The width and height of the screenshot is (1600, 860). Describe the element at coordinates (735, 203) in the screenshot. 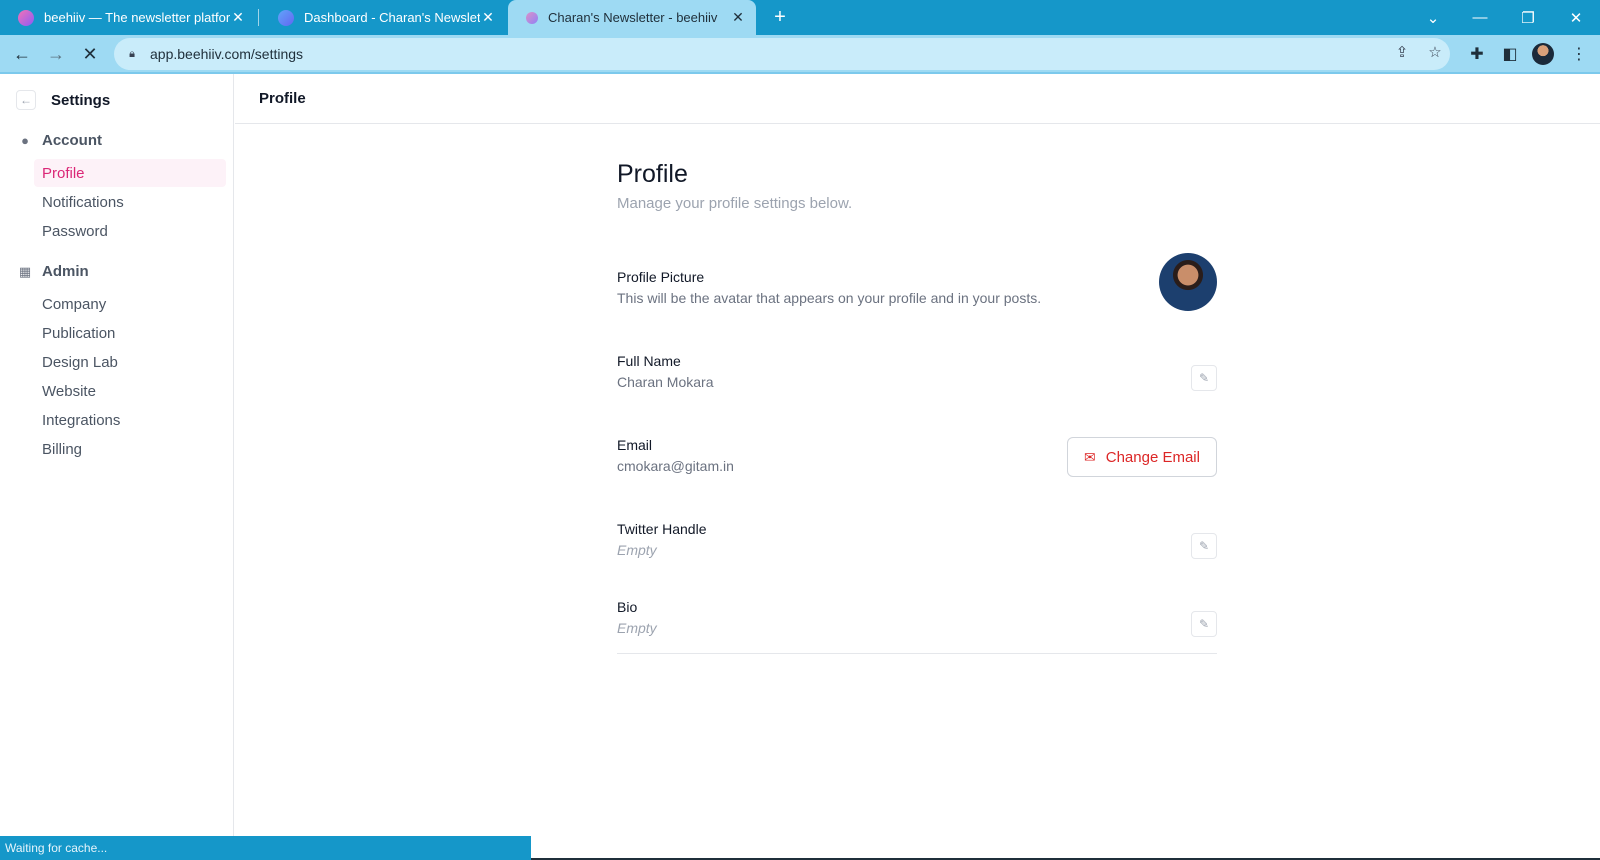

I see `page-subtitle: Manage your profile settings below.` at that location.